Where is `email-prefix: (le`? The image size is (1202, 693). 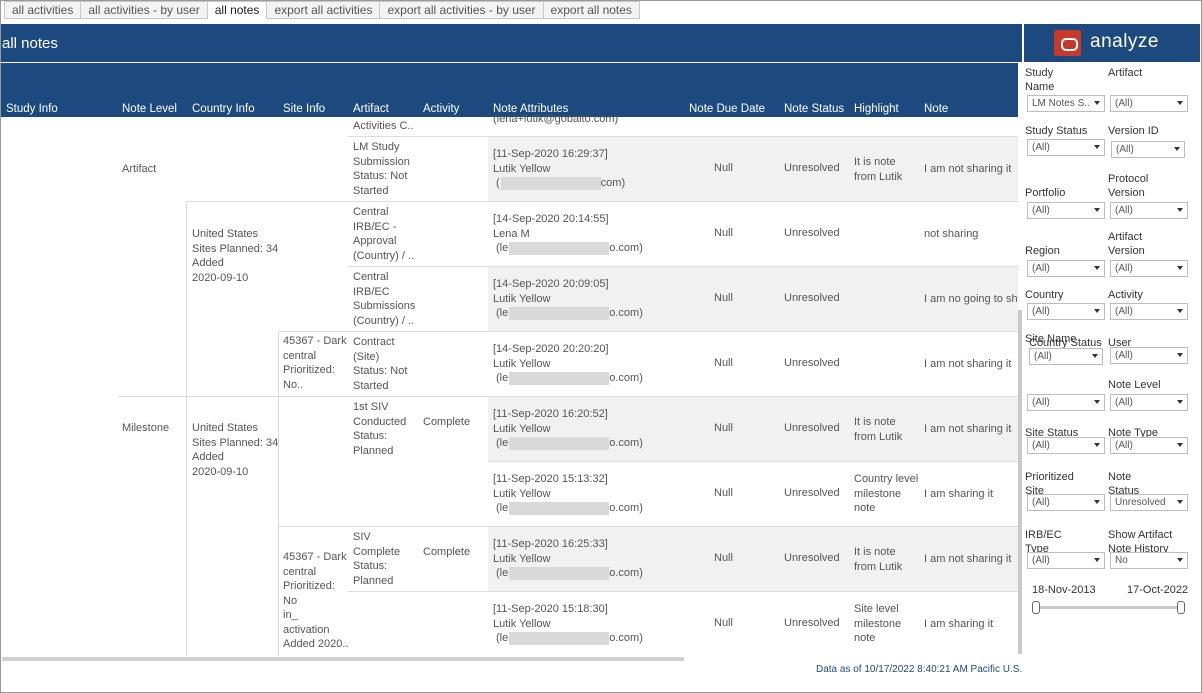
email-prefix: (le is located at coordinates (502, 573).